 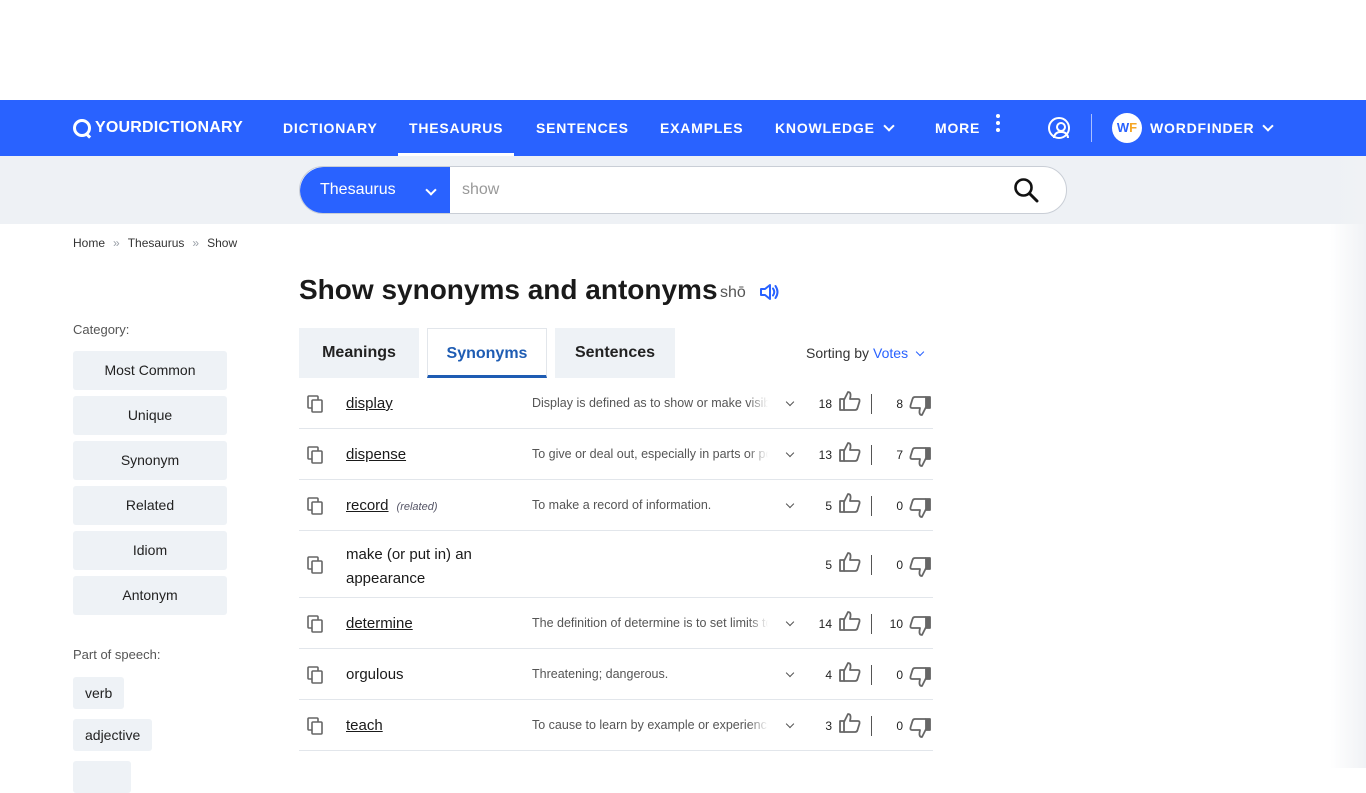 I want to click on nav-item-dictionary: DICTIONARY, so click(x=330, y=128).